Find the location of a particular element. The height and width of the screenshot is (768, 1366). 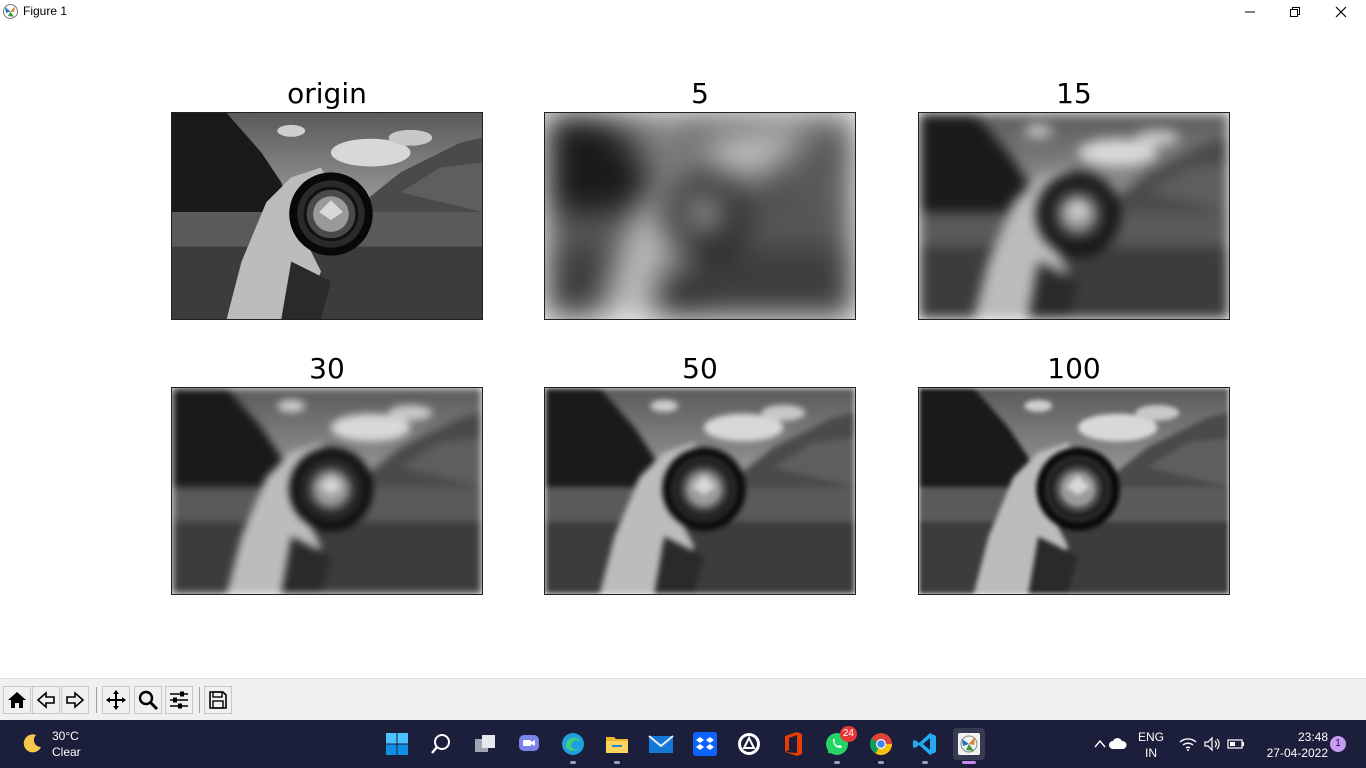

vscode-button is located at coordinates (925, 746).